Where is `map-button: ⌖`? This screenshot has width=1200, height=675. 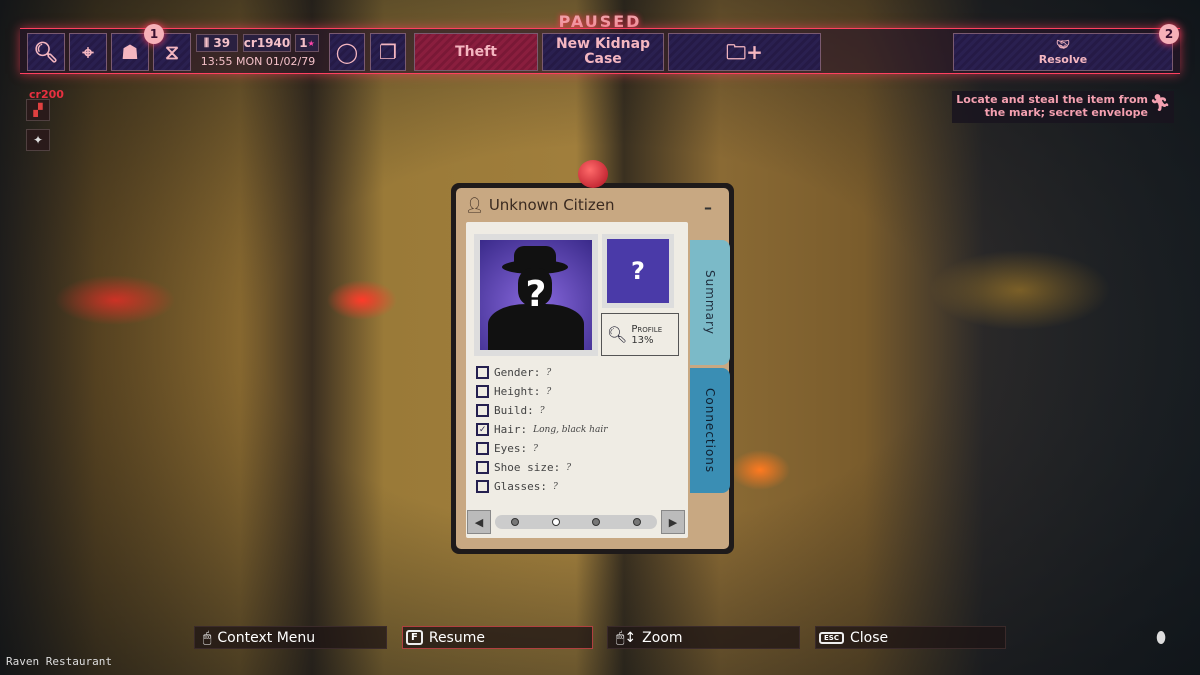 map-button: ⌖ is located at coordinates (88, 52).